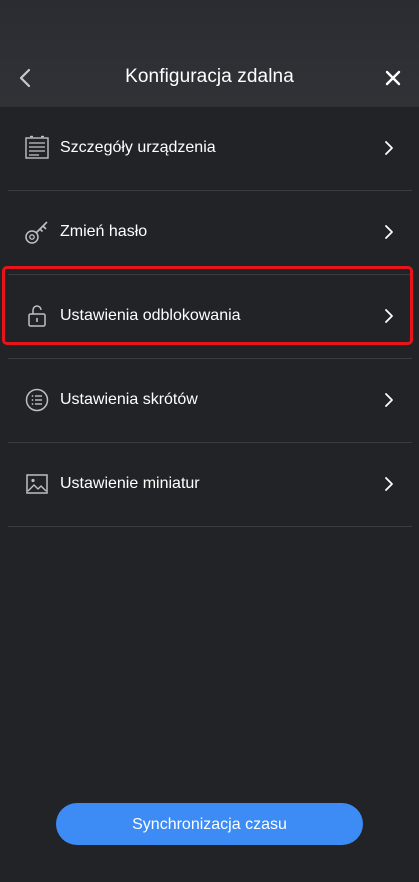 This screenshot has width=419, height=882. What do you see at coordinates (130, 483) in the screenshot?
I see `menu-item-label: Ustawienie miniatur` at bounding box center [130, 483].